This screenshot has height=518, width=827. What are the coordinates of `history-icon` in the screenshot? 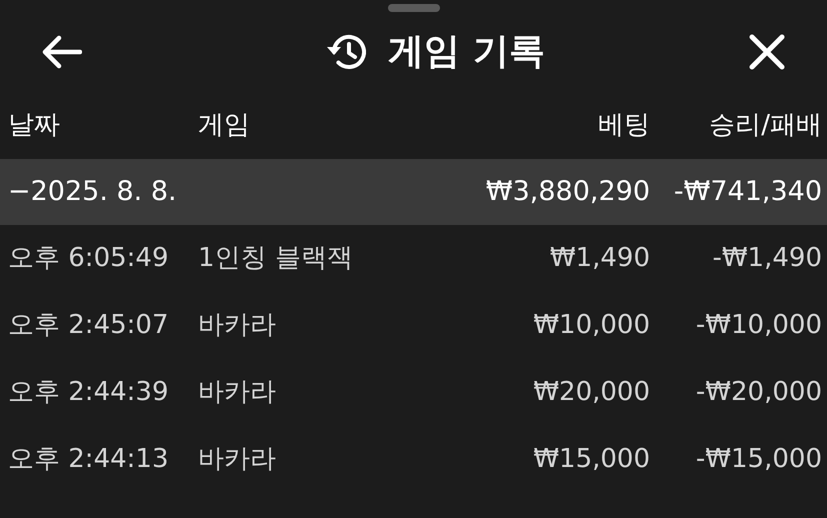 It's located at (346, 52).